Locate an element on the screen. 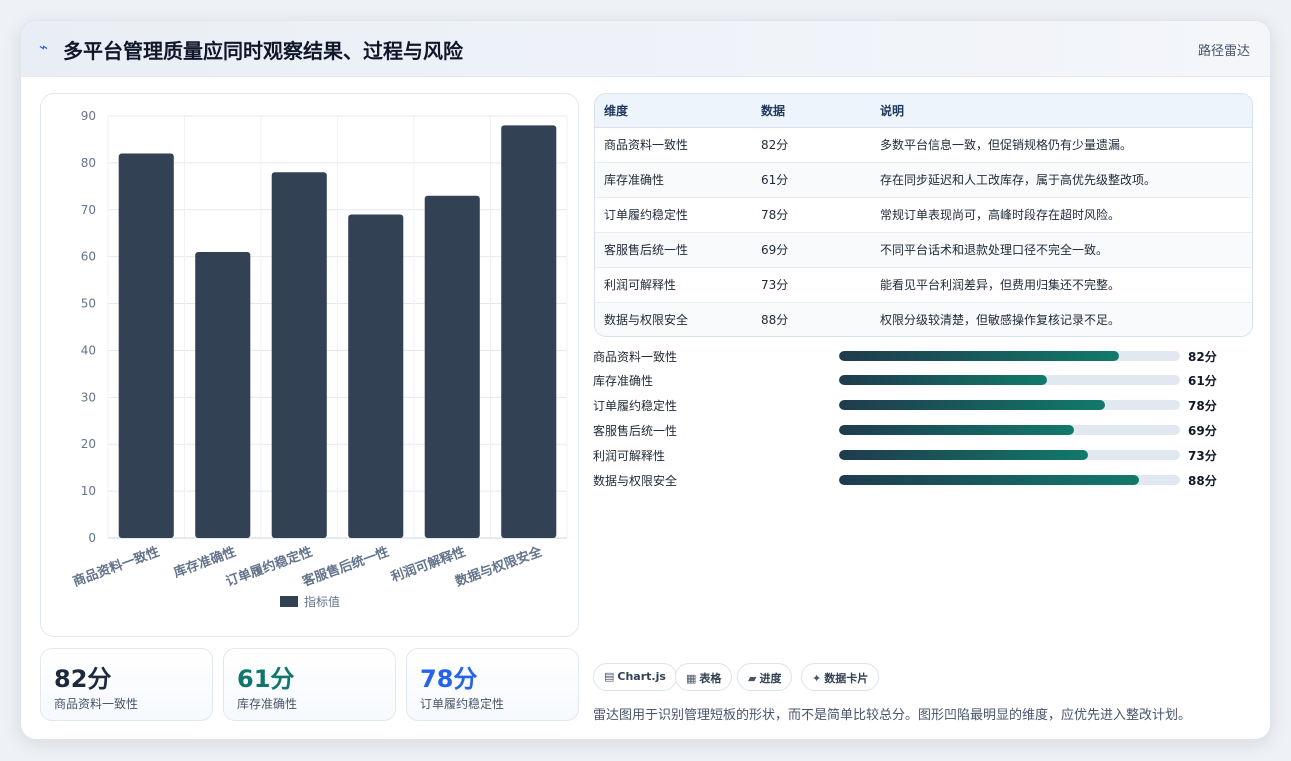 This screenshot has width=1291, height=761. progress-row: 利润可解释性 73分 is located at coordinates (923, 455).